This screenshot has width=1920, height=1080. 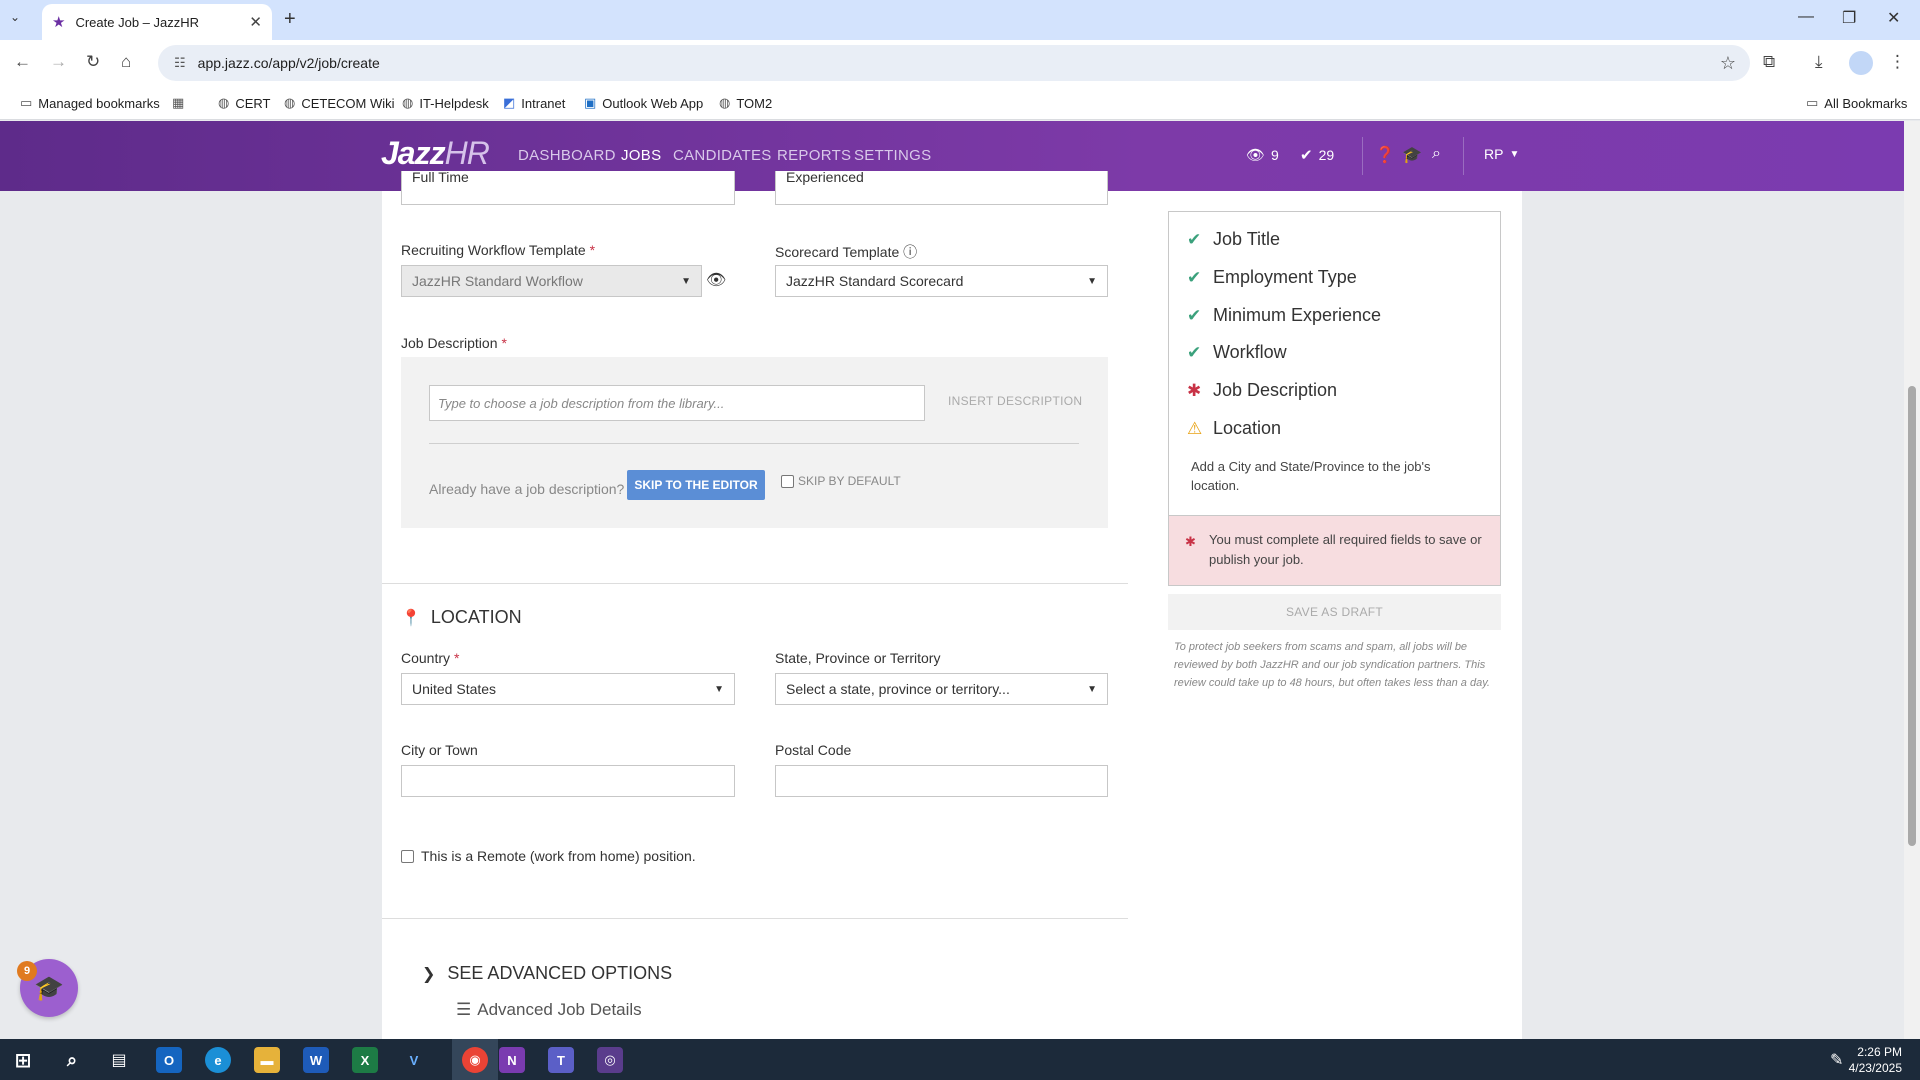 What do you see at coordinates (1262, 155) in the screenshot?
I see `views-counter: 👁 9` at bounding box center [1262, 155].